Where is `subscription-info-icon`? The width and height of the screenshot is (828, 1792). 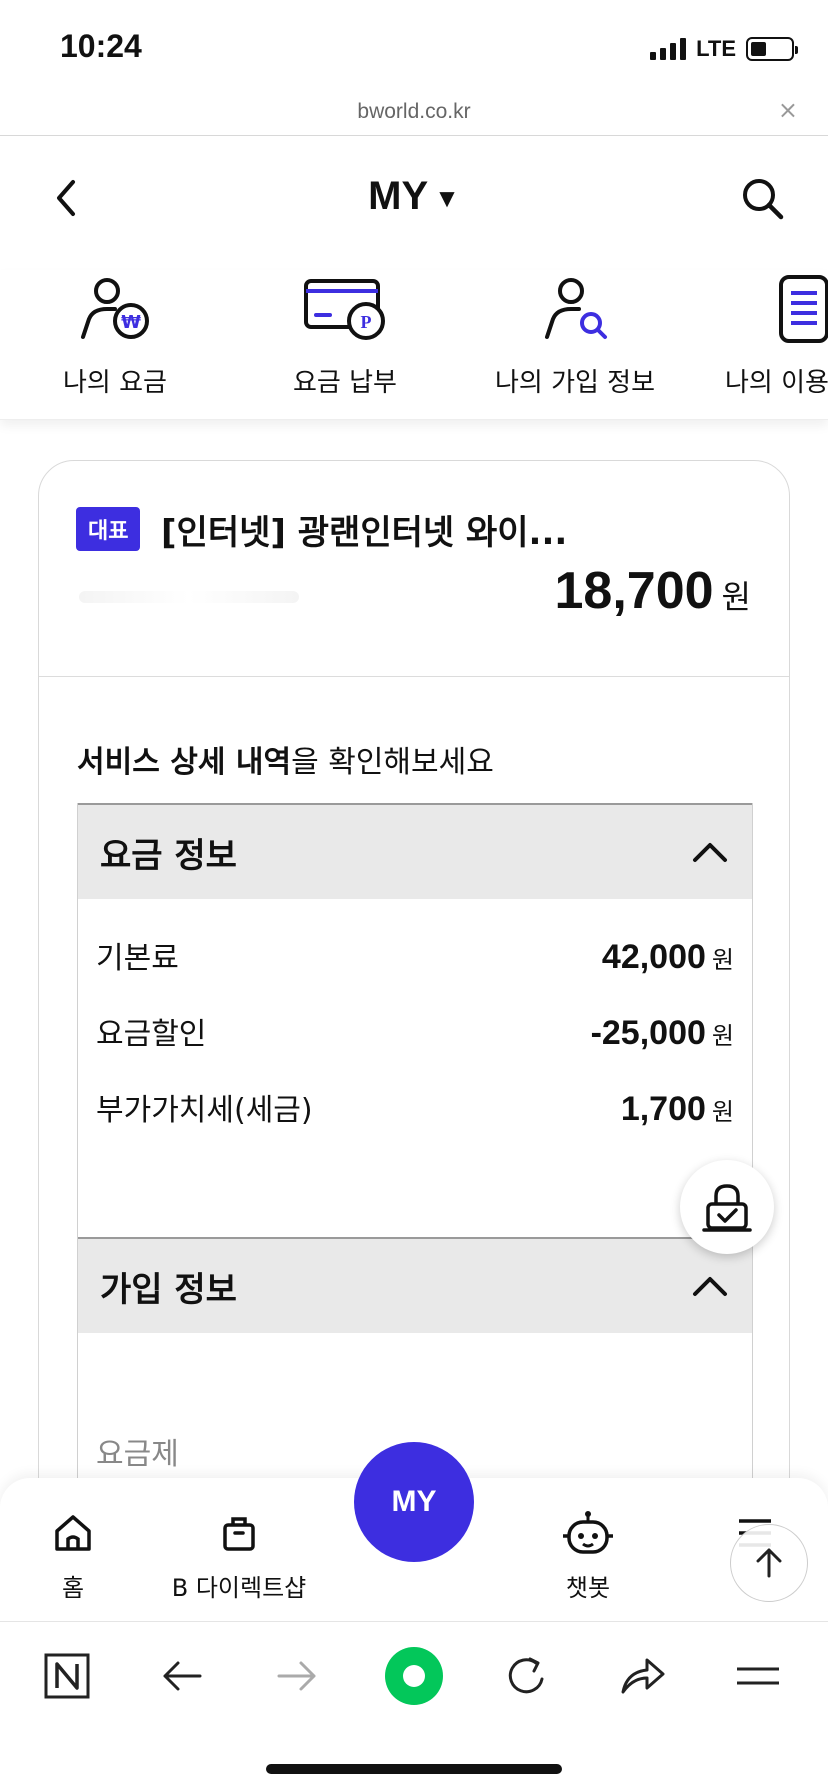
subscription-info-icon is located at coordinates (576, 308).